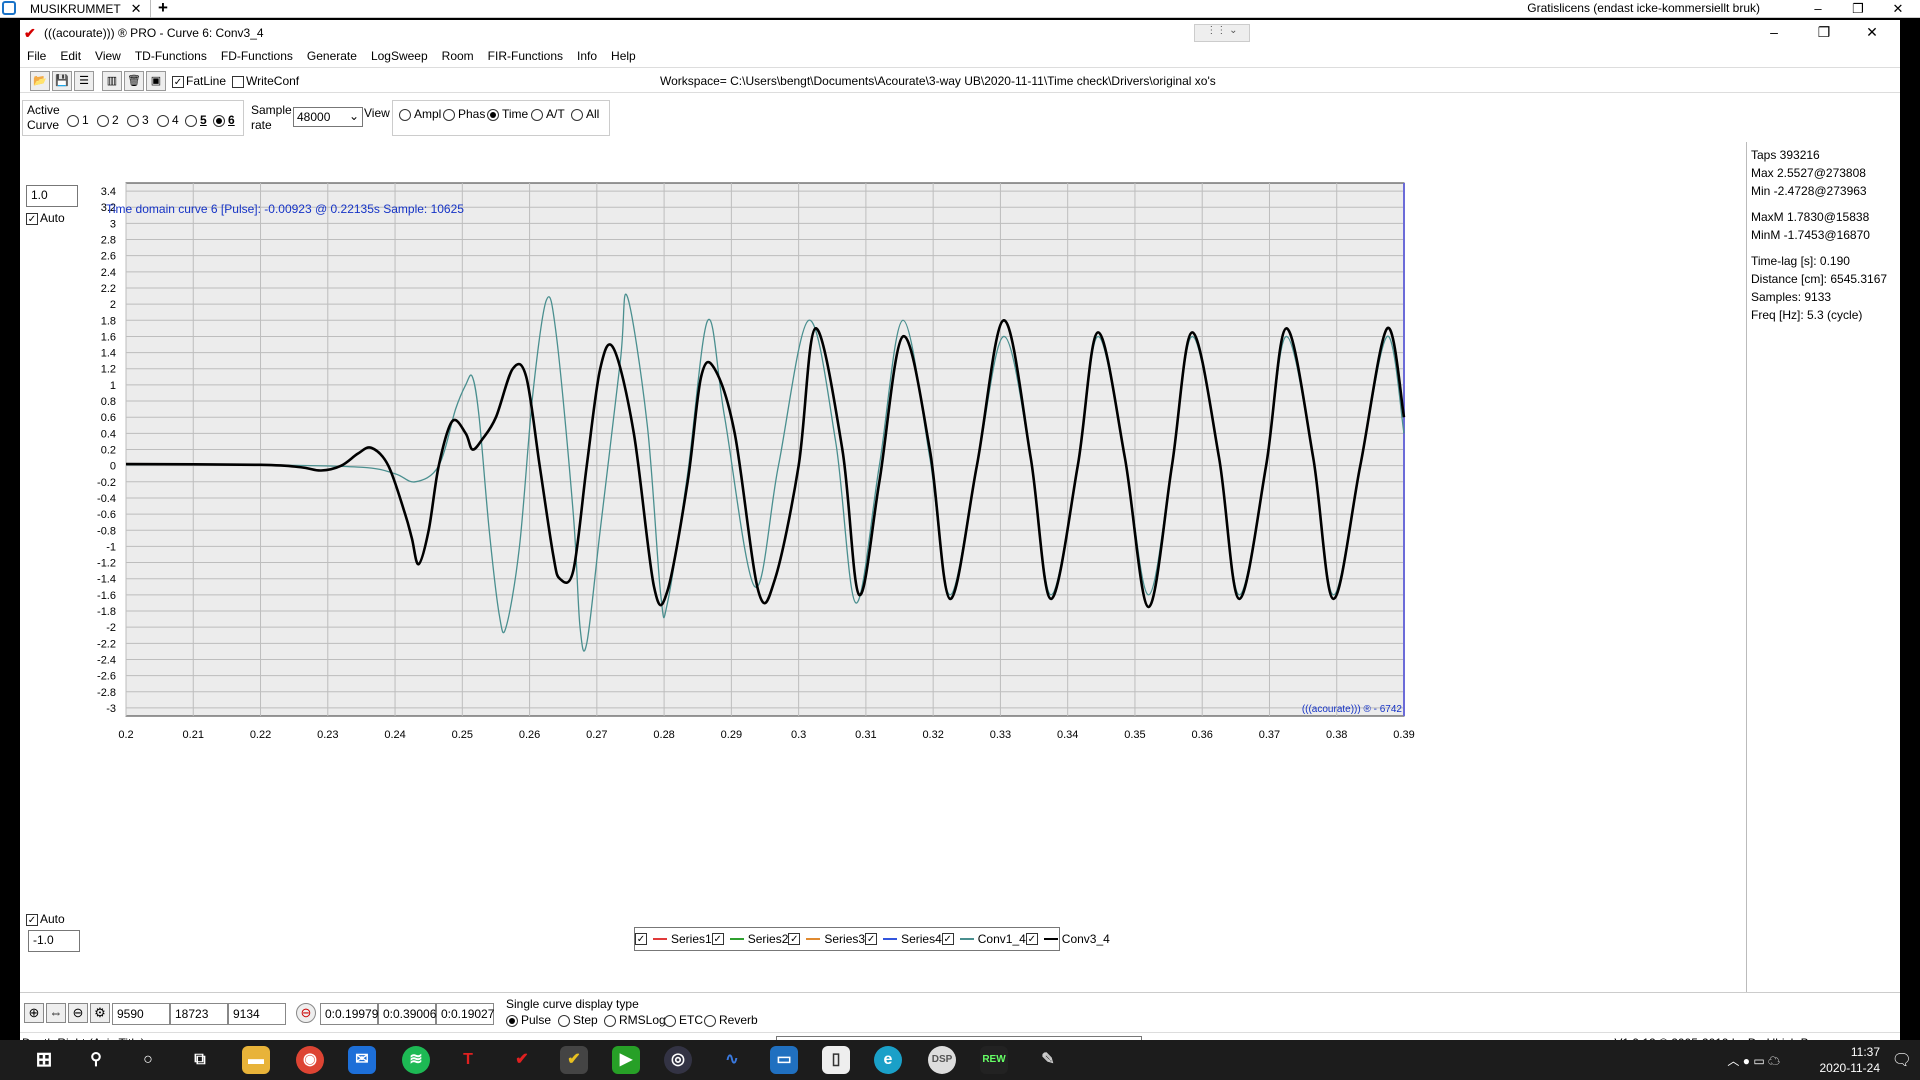 Image resolution: width=1920 pixels, height=1080 pixels. Describe the element at coordinates (70, 56) in the screenshot. I see `menu-edit: Edit` at that location.